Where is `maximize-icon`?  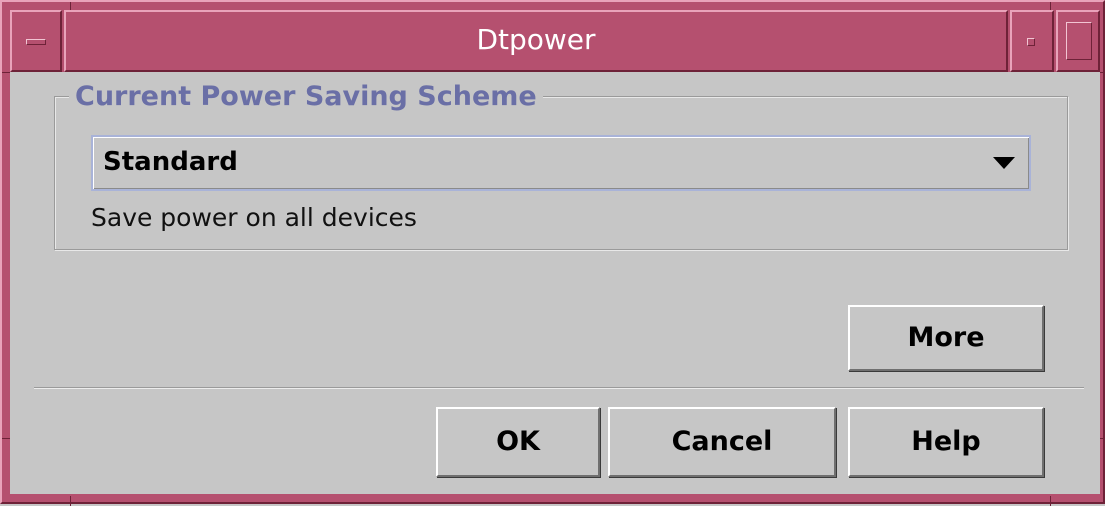
maximize-icon is located at coordinates (1079, 41).